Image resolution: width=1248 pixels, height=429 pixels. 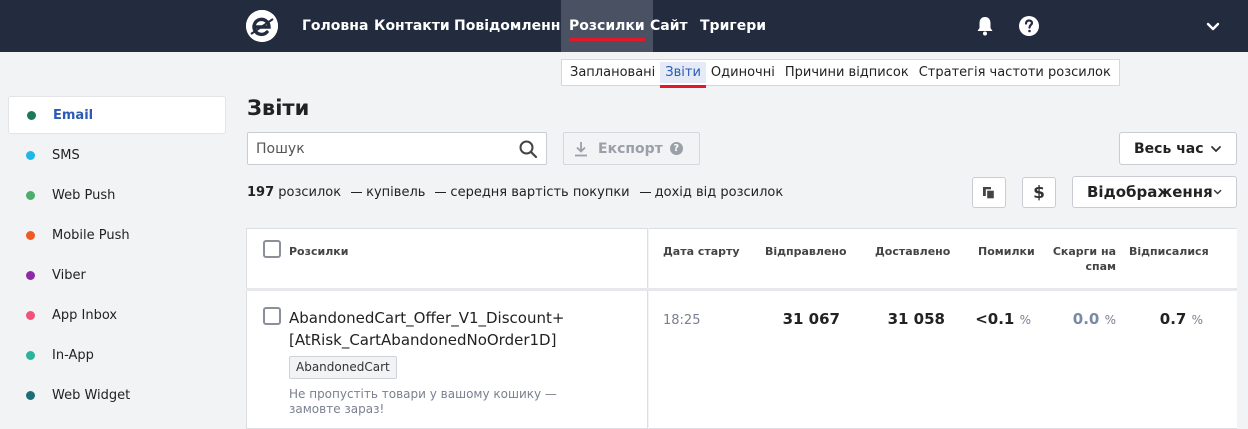 I want to click on nav-triggers: Тригери, so click(x=733, y=26).